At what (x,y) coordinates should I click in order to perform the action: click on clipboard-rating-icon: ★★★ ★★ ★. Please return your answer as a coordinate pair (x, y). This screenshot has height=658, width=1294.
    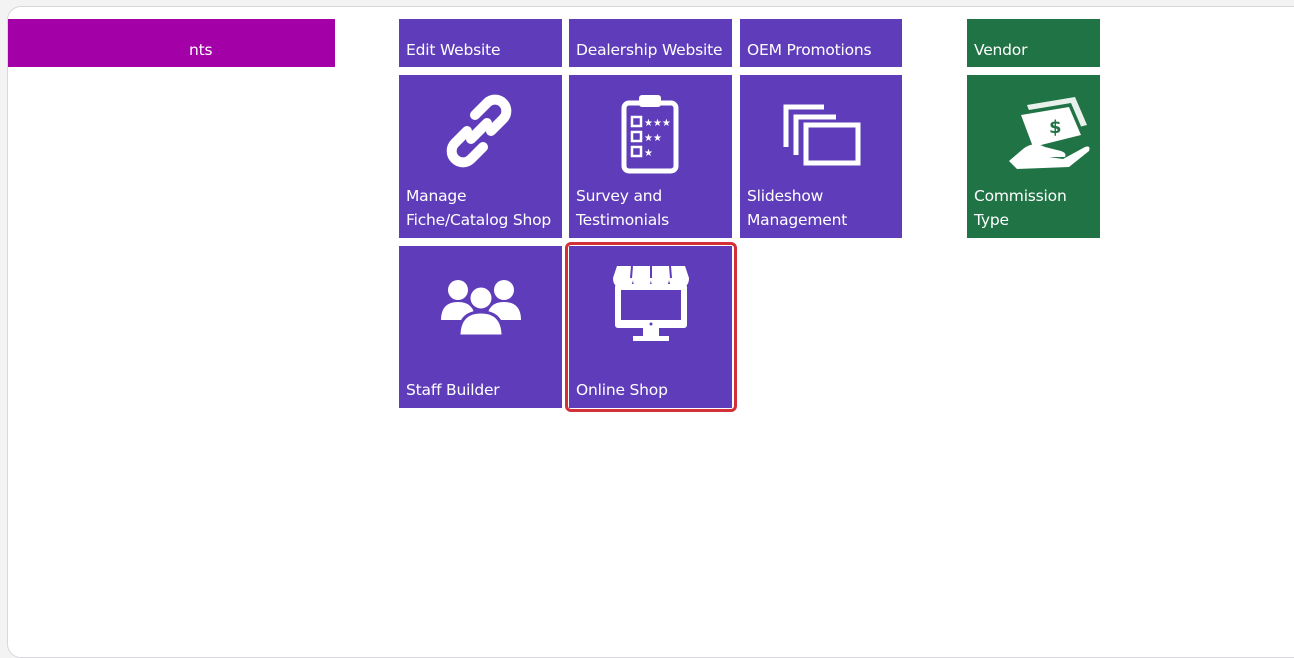
    Looking at the image, I should click on (650, 134).